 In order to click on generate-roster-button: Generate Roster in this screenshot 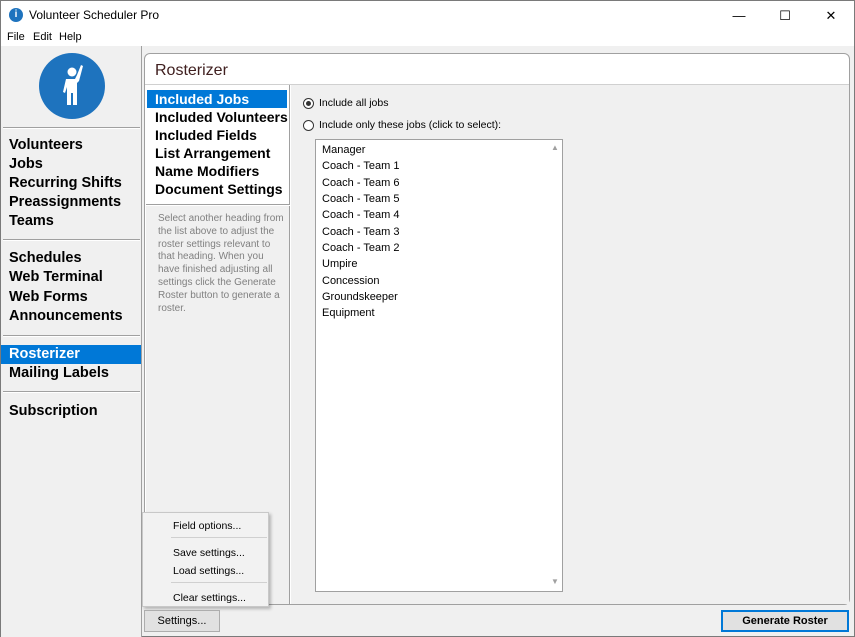, I will do `click(785, 621)`.